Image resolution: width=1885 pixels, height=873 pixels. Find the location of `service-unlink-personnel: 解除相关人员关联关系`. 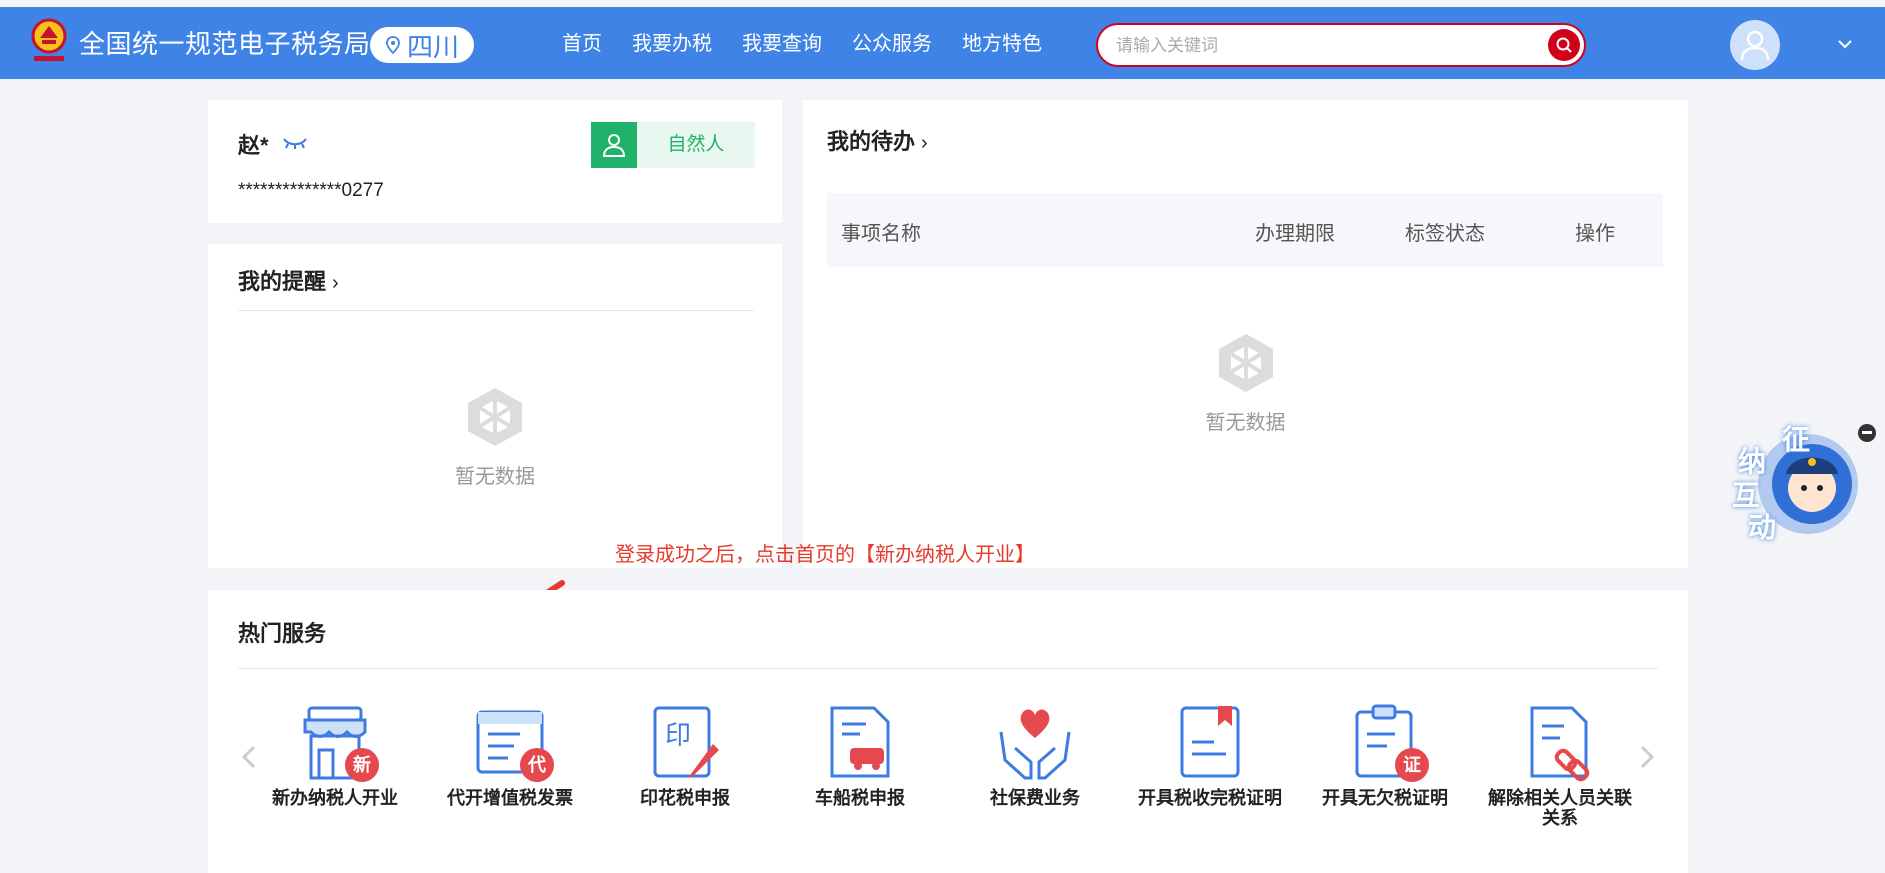

service-unlink-personnel: 解除相关人员关联关系 is located at coordinates (1560, 765).